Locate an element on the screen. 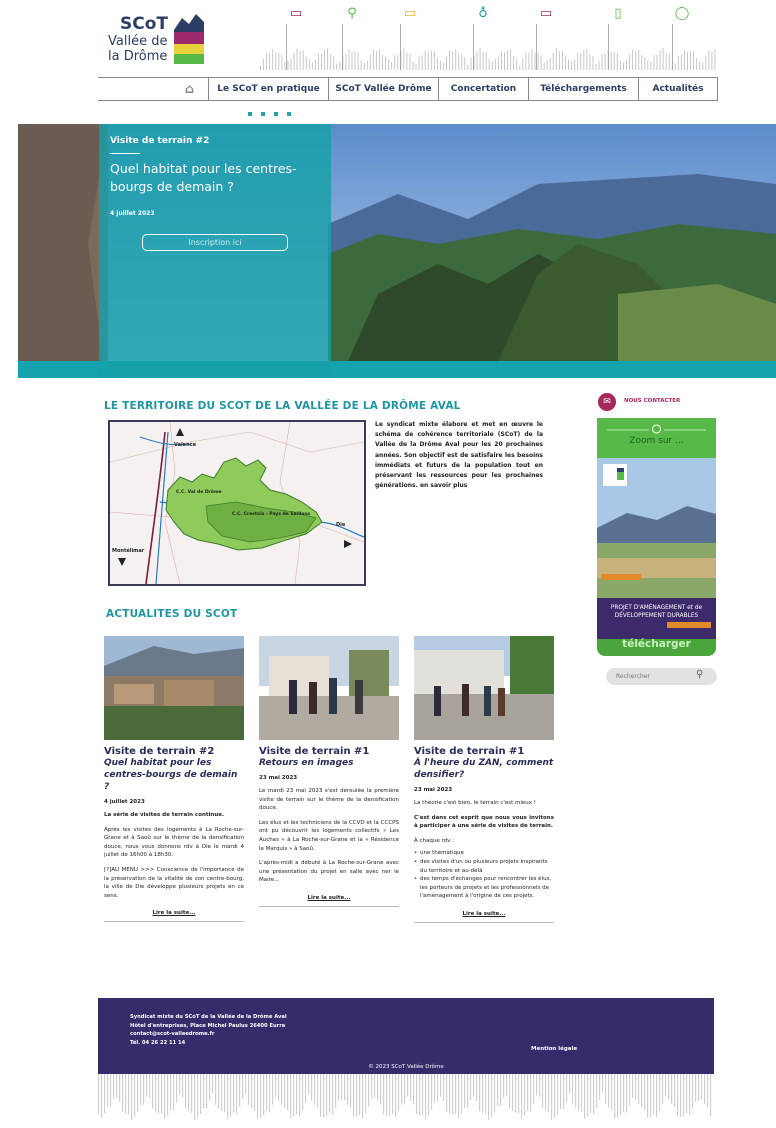  discussion-icon: ▭ is located at coordinates (546, 13).